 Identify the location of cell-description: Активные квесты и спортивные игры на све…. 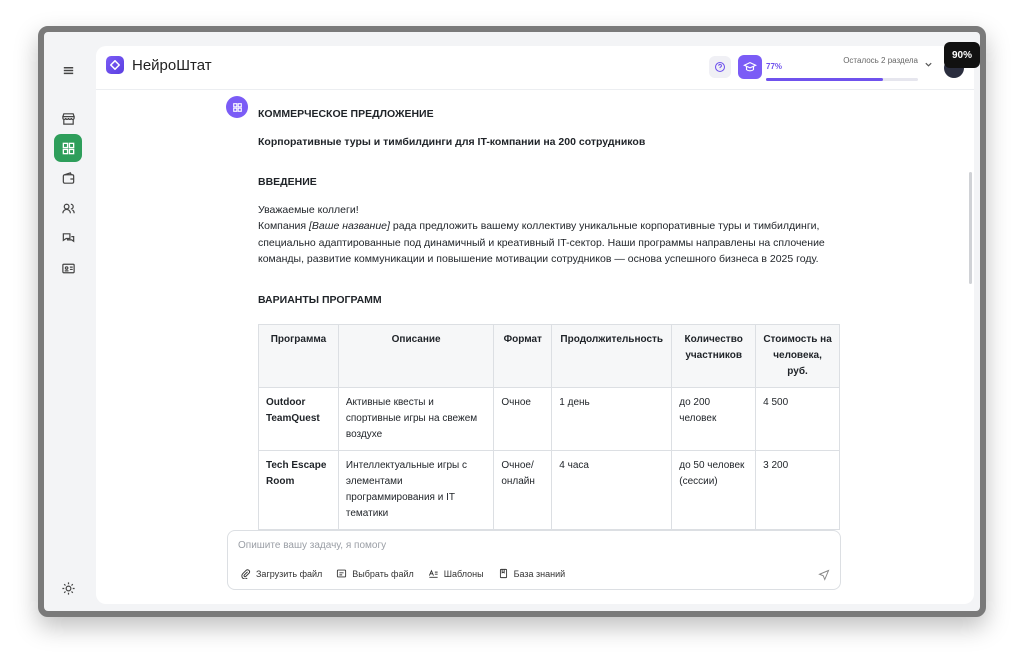
(416, 419).